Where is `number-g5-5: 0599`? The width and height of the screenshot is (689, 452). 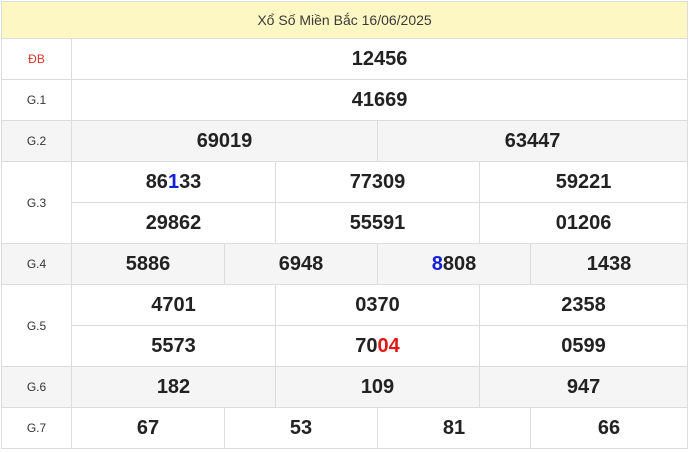
number-g5-5: 0599 is located at coordinates (583, 346).